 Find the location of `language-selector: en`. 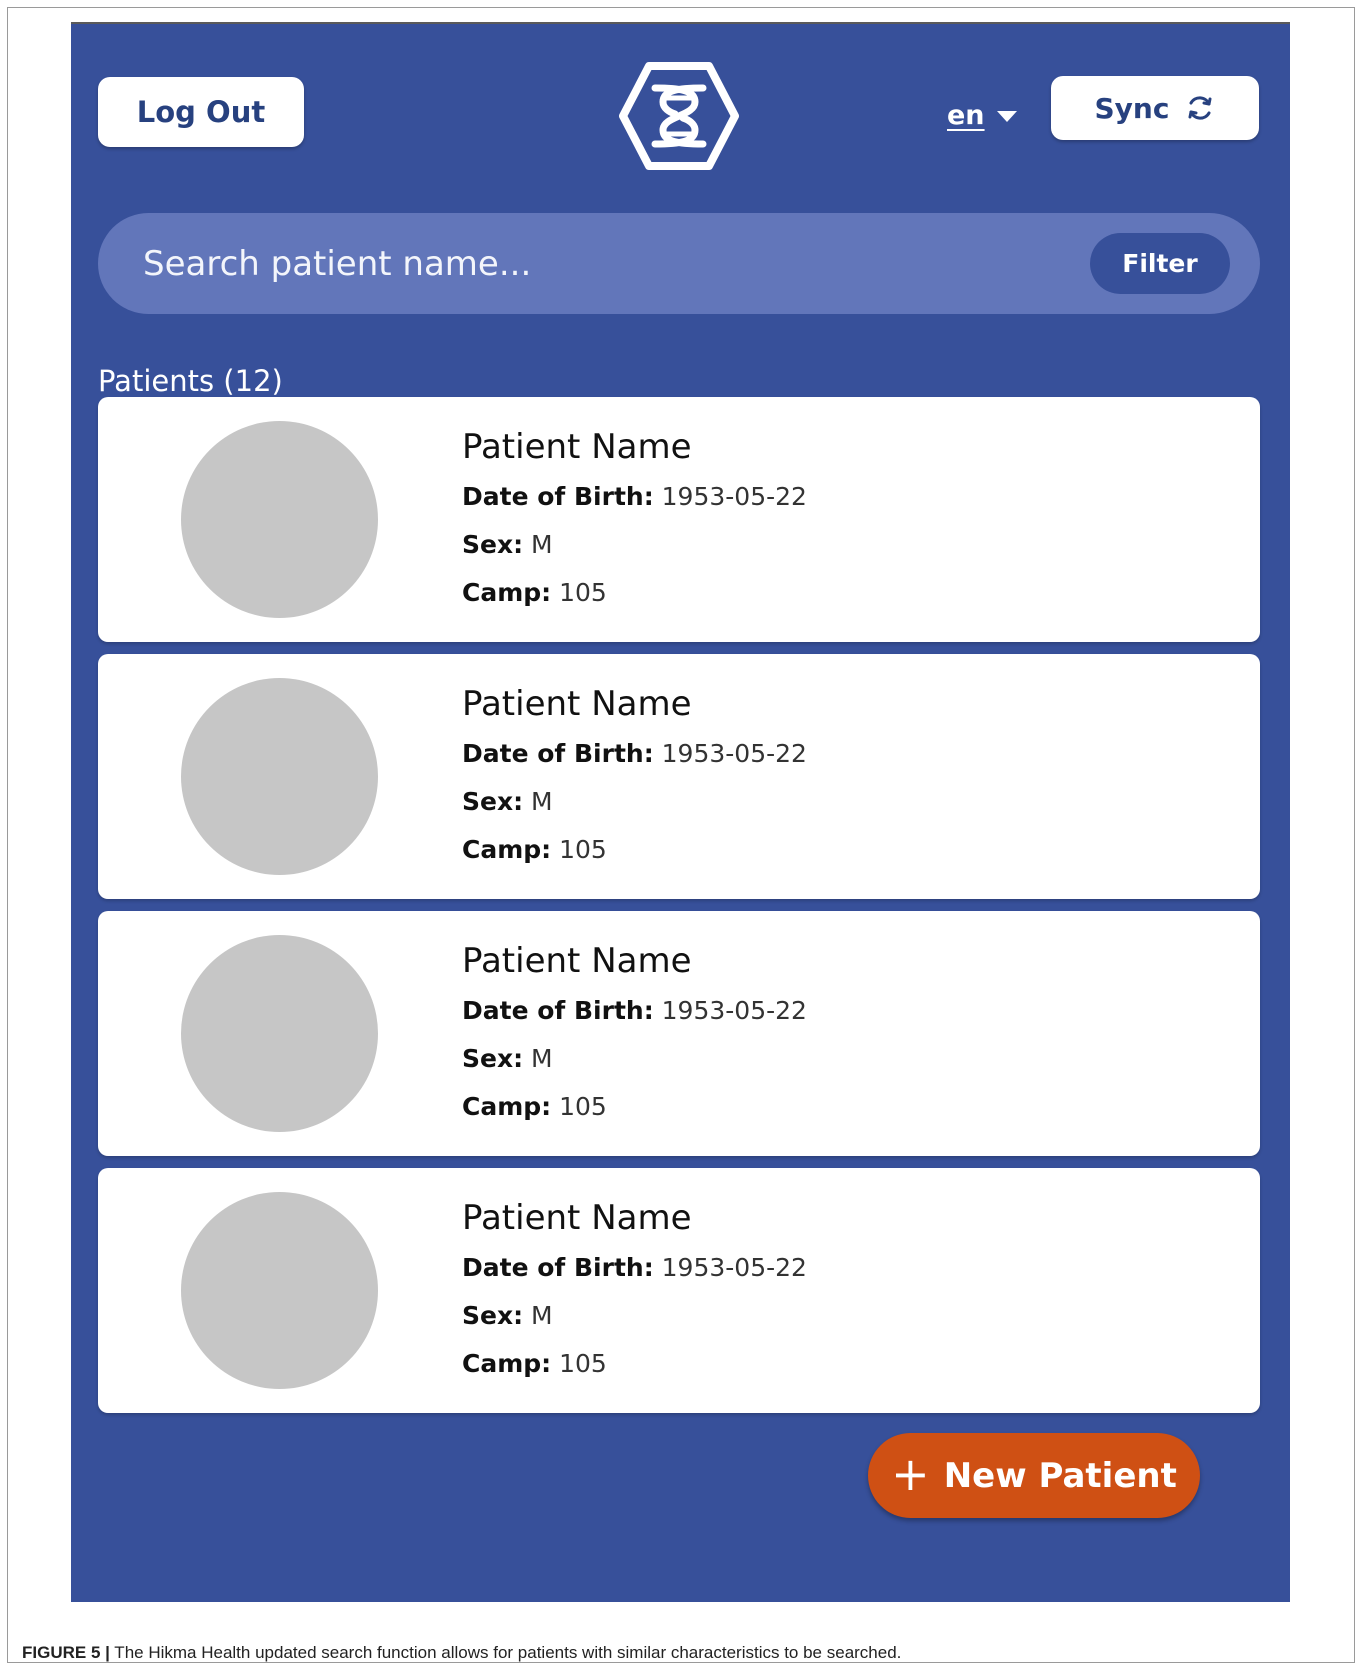

language-selector: en is located at coordinates (982, 115).